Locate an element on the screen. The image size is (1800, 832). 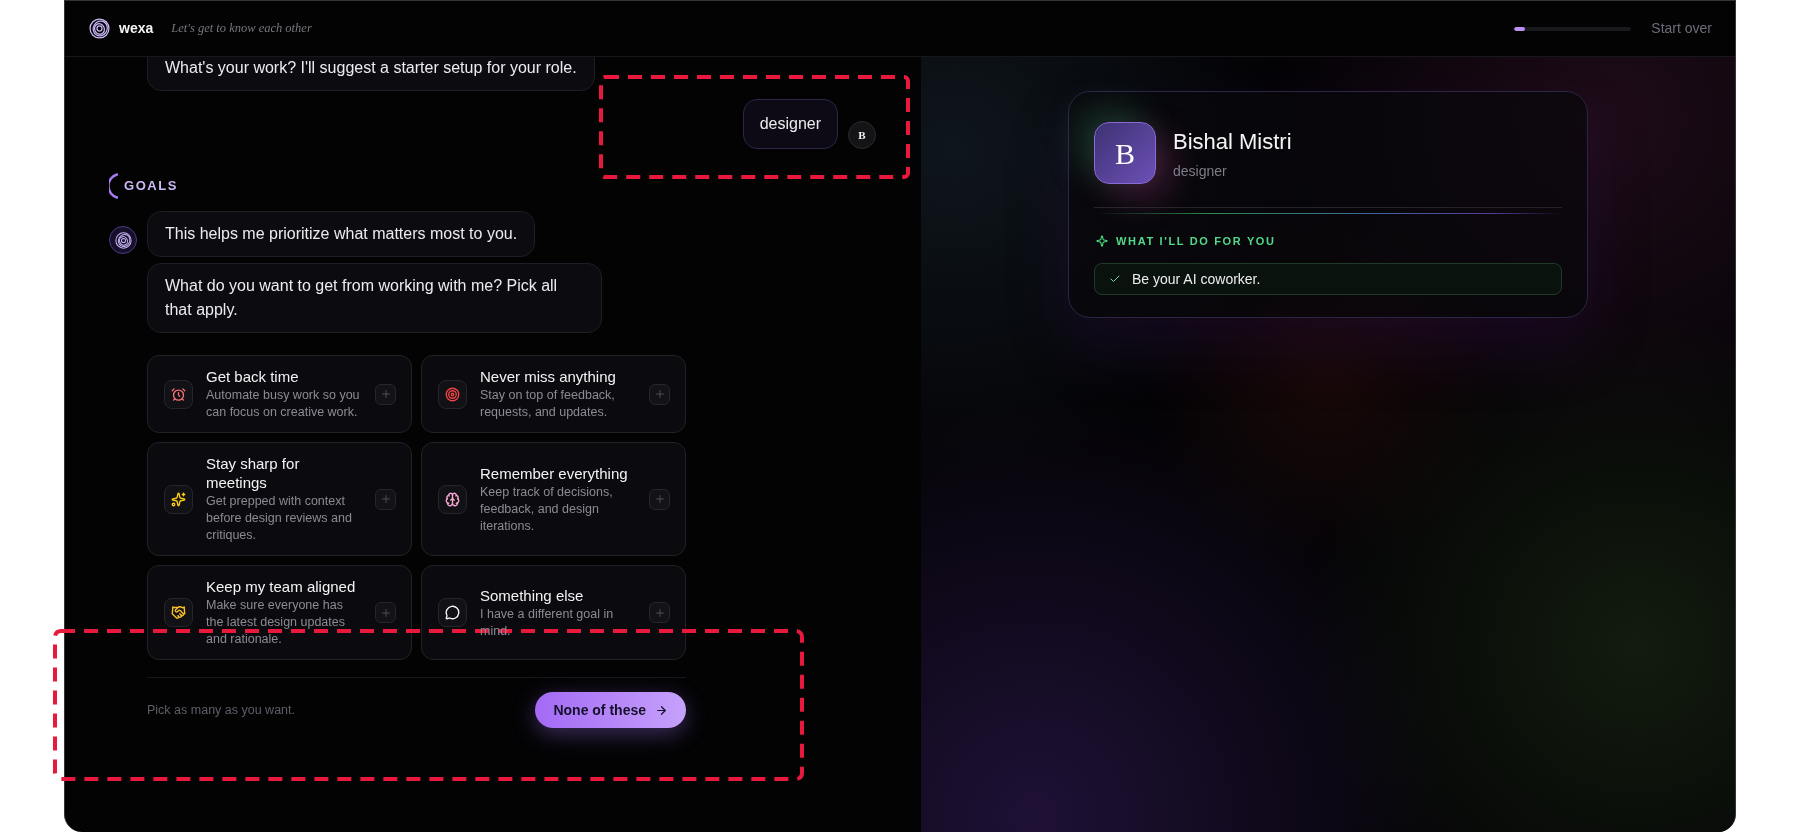
goal-option-card: Keep my team aligned Make sure everyone has the latest design updates and rationale. is located at coordinates (279, 612).